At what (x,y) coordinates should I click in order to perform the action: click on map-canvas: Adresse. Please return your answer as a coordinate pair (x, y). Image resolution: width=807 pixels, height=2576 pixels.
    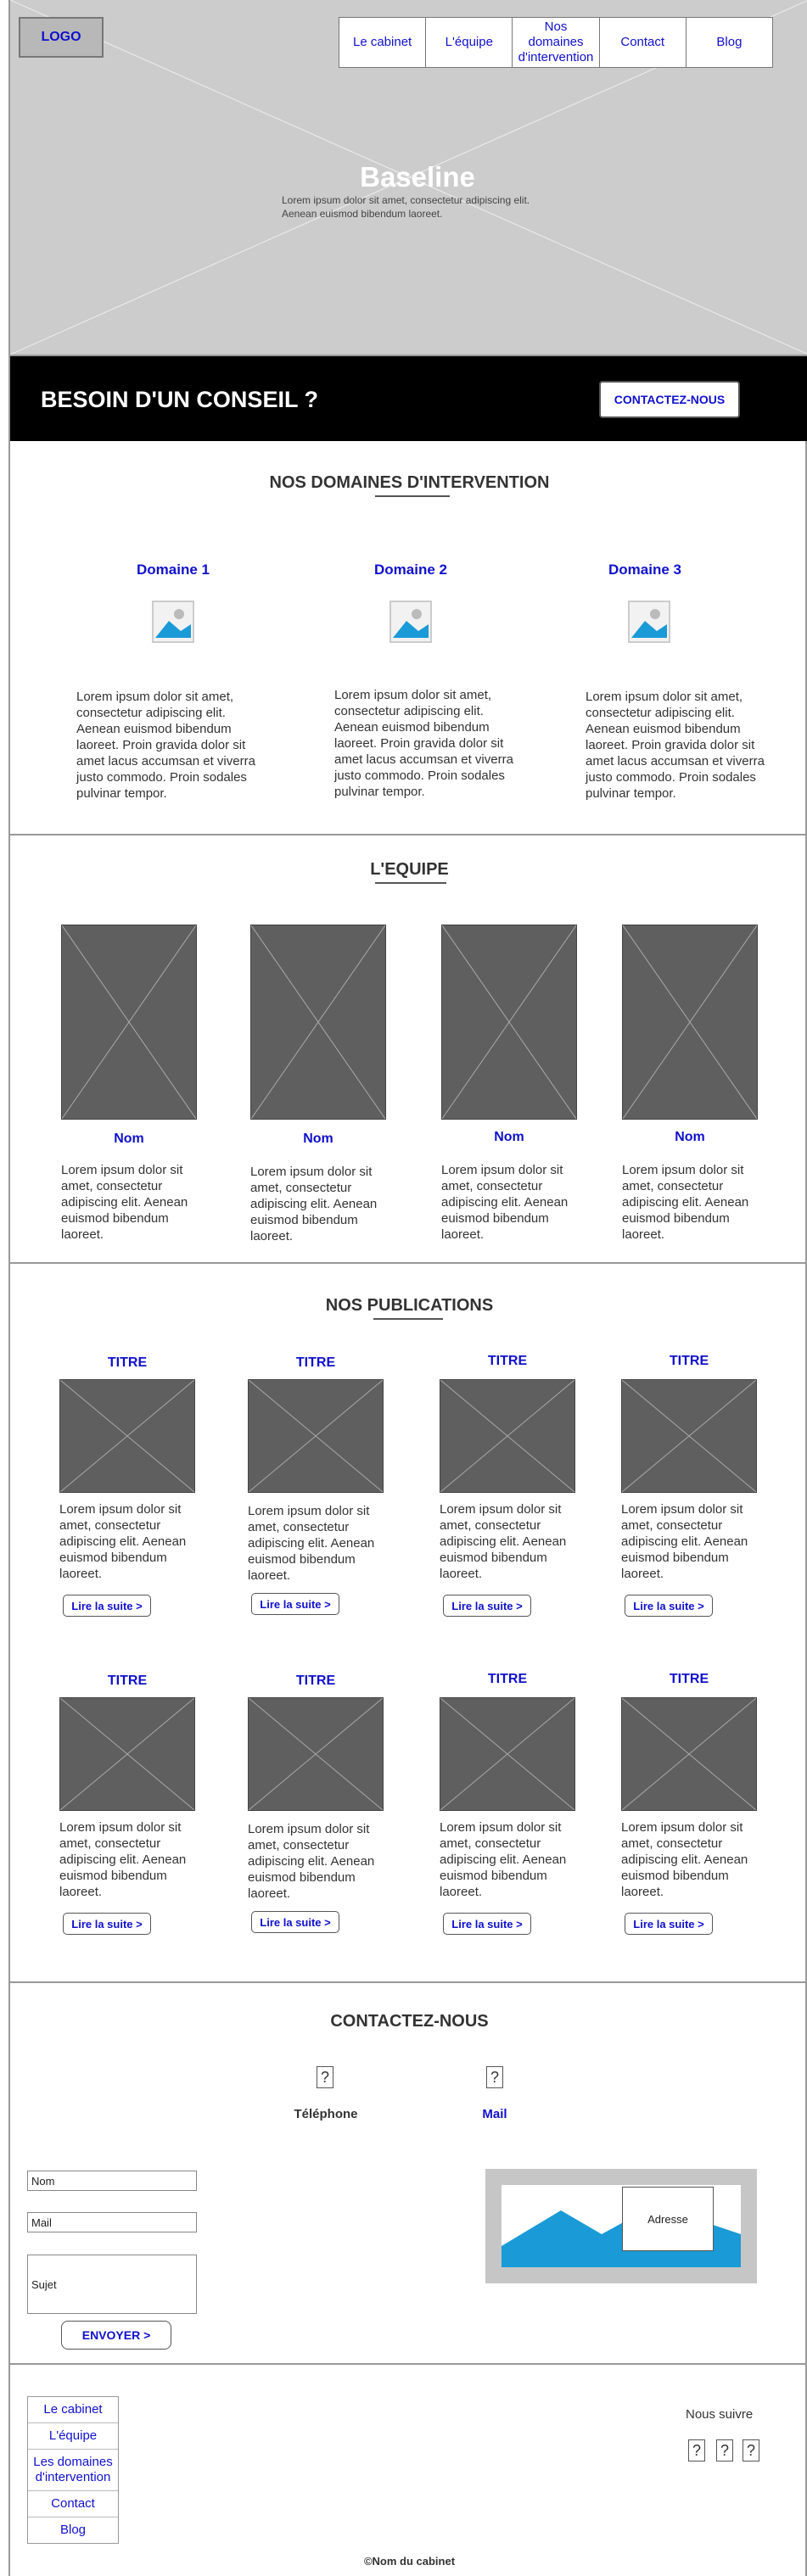
    Looking at the image, I should click on (621, 2226).